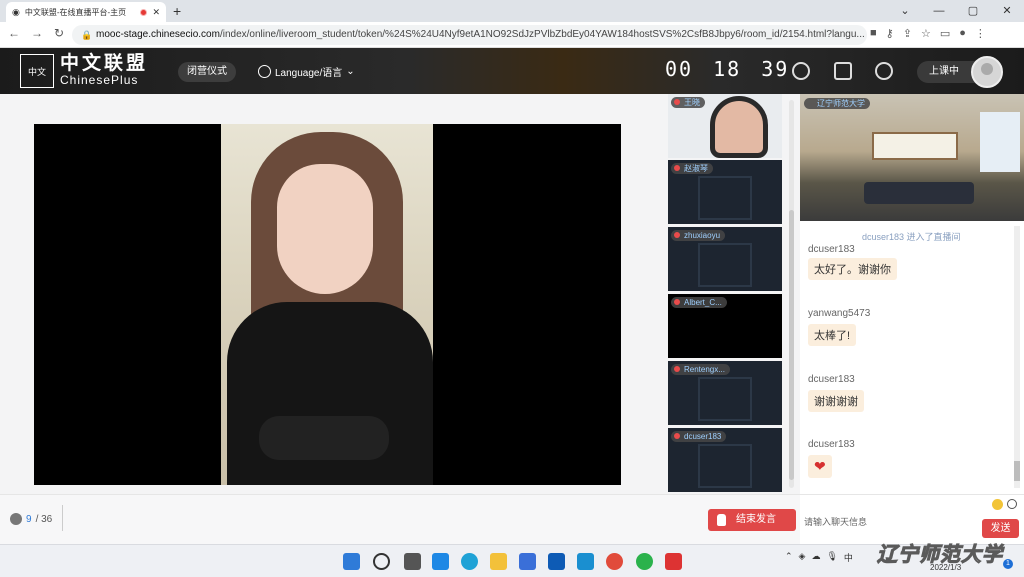 This screenshot has height=577, width=1024. Describe the element at coordinates (791, 294) in the screenshot. I see `participant-scrollbar` at that location.